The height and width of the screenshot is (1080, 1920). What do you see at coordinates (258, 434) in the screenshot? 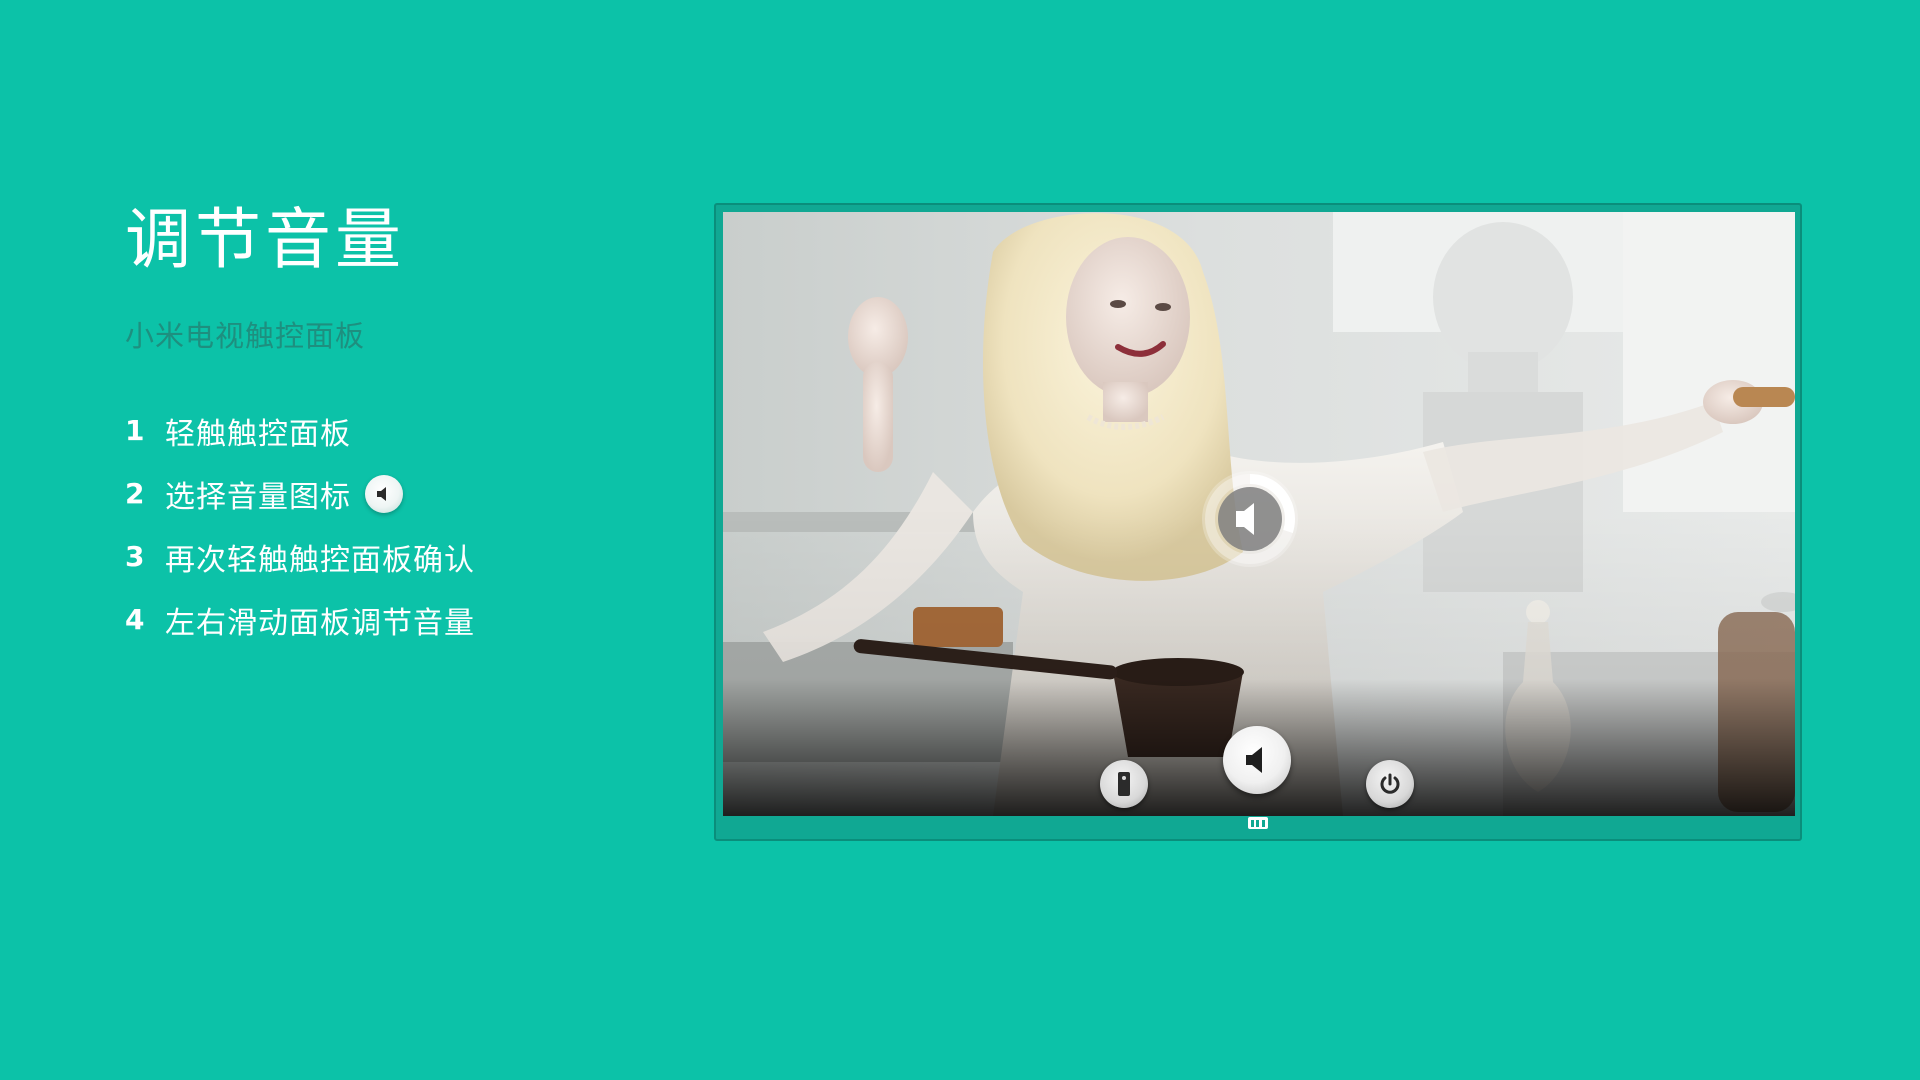
I see `step-text: 轻触触控面板` at bounding box center [258, 434].